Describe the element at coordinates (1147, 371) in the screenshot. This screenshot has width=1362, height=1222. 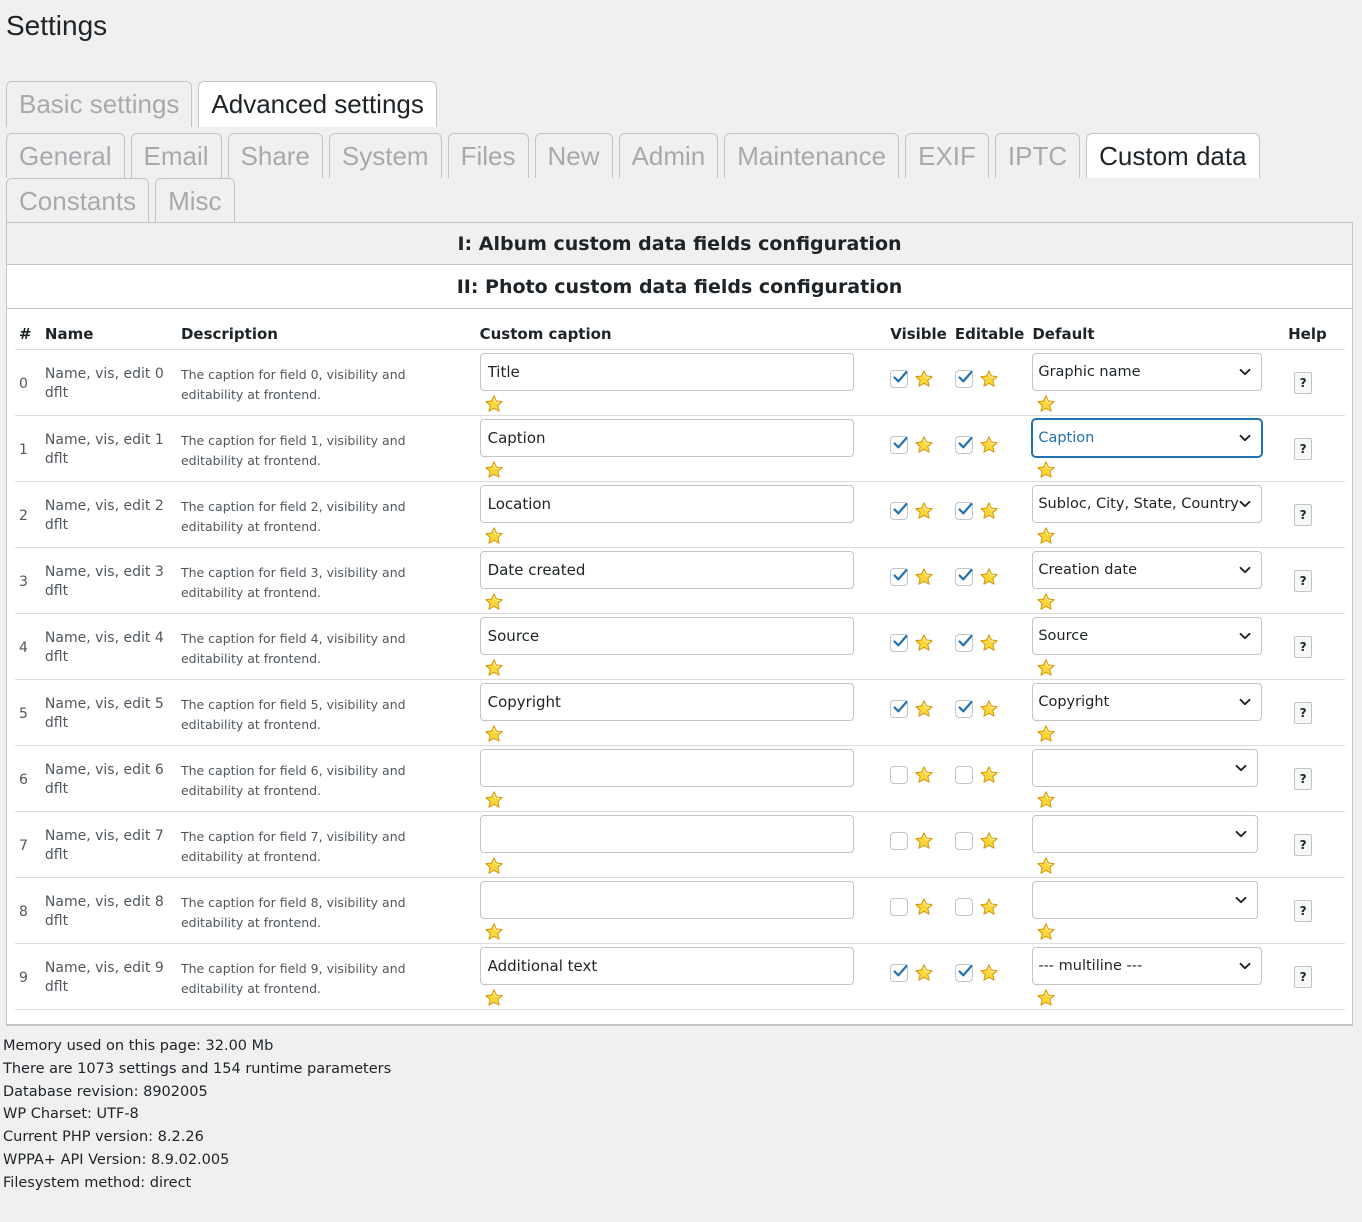
I see `default-select: Graphic name` at that location.